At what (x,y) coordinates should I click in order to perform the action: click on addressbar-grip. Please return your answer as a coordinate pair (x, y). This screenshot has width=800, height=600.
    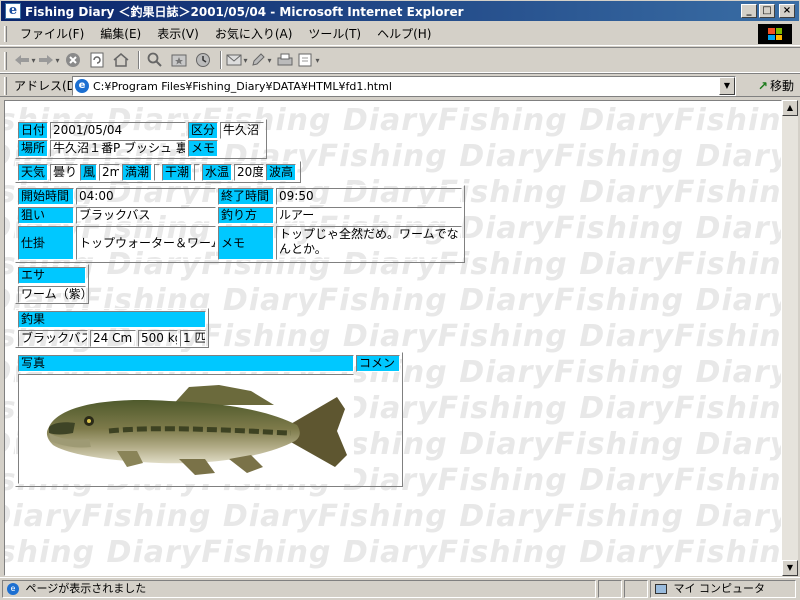
    Looking at the image, I should click on (5, 86).